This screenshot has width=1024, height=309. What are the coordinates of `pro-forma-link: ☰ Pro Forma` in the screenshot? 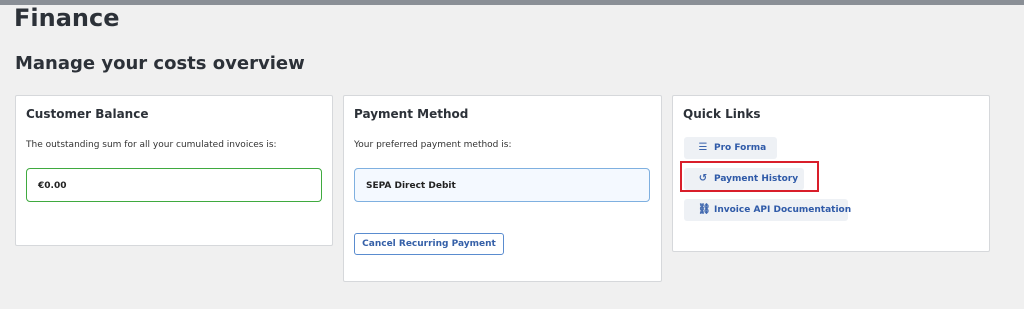 It's located at (730, 148).